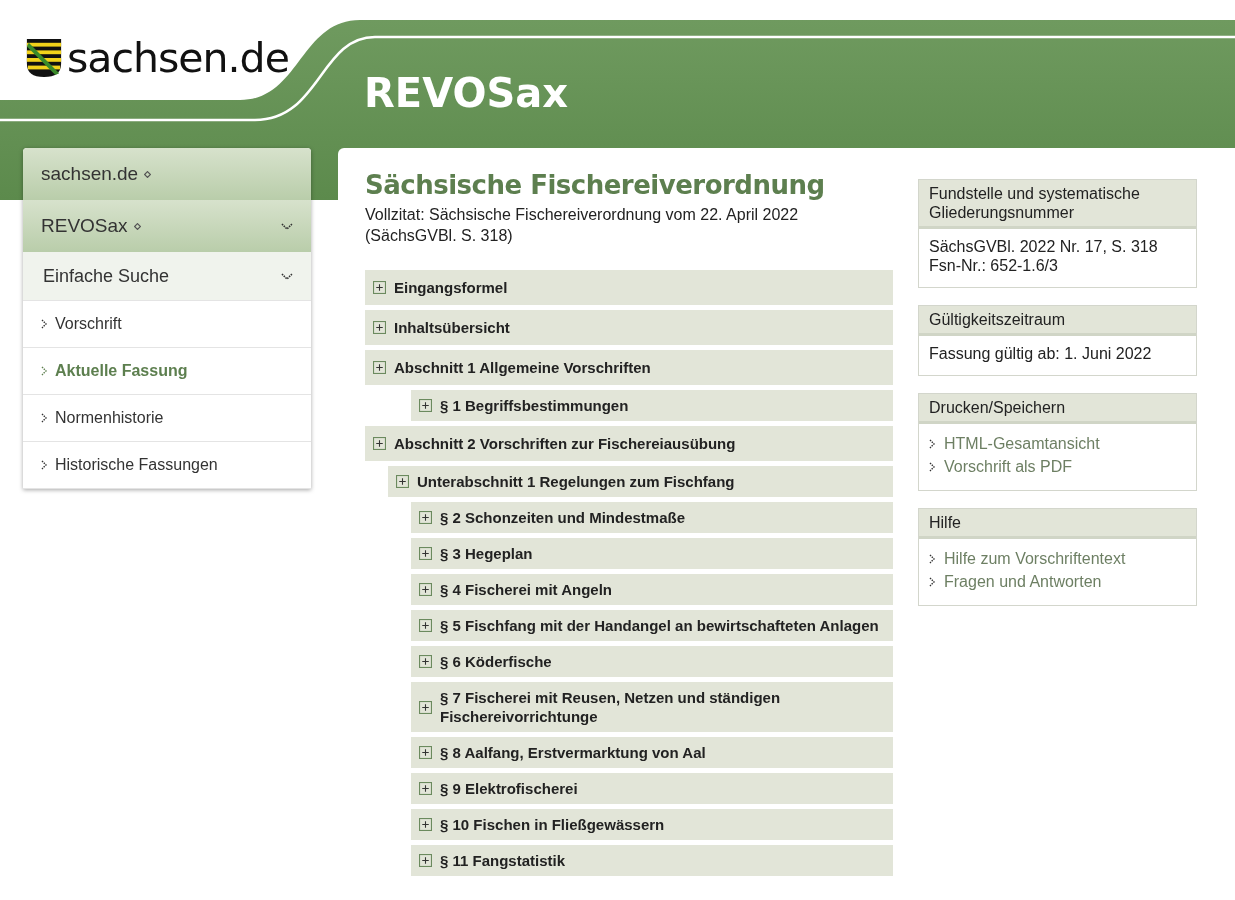  Describe the element at coordinates (652, 752) in the screenshot. I see `outline-item: § 8 Aalfang, Erstvermarktung von Aal` at that location.